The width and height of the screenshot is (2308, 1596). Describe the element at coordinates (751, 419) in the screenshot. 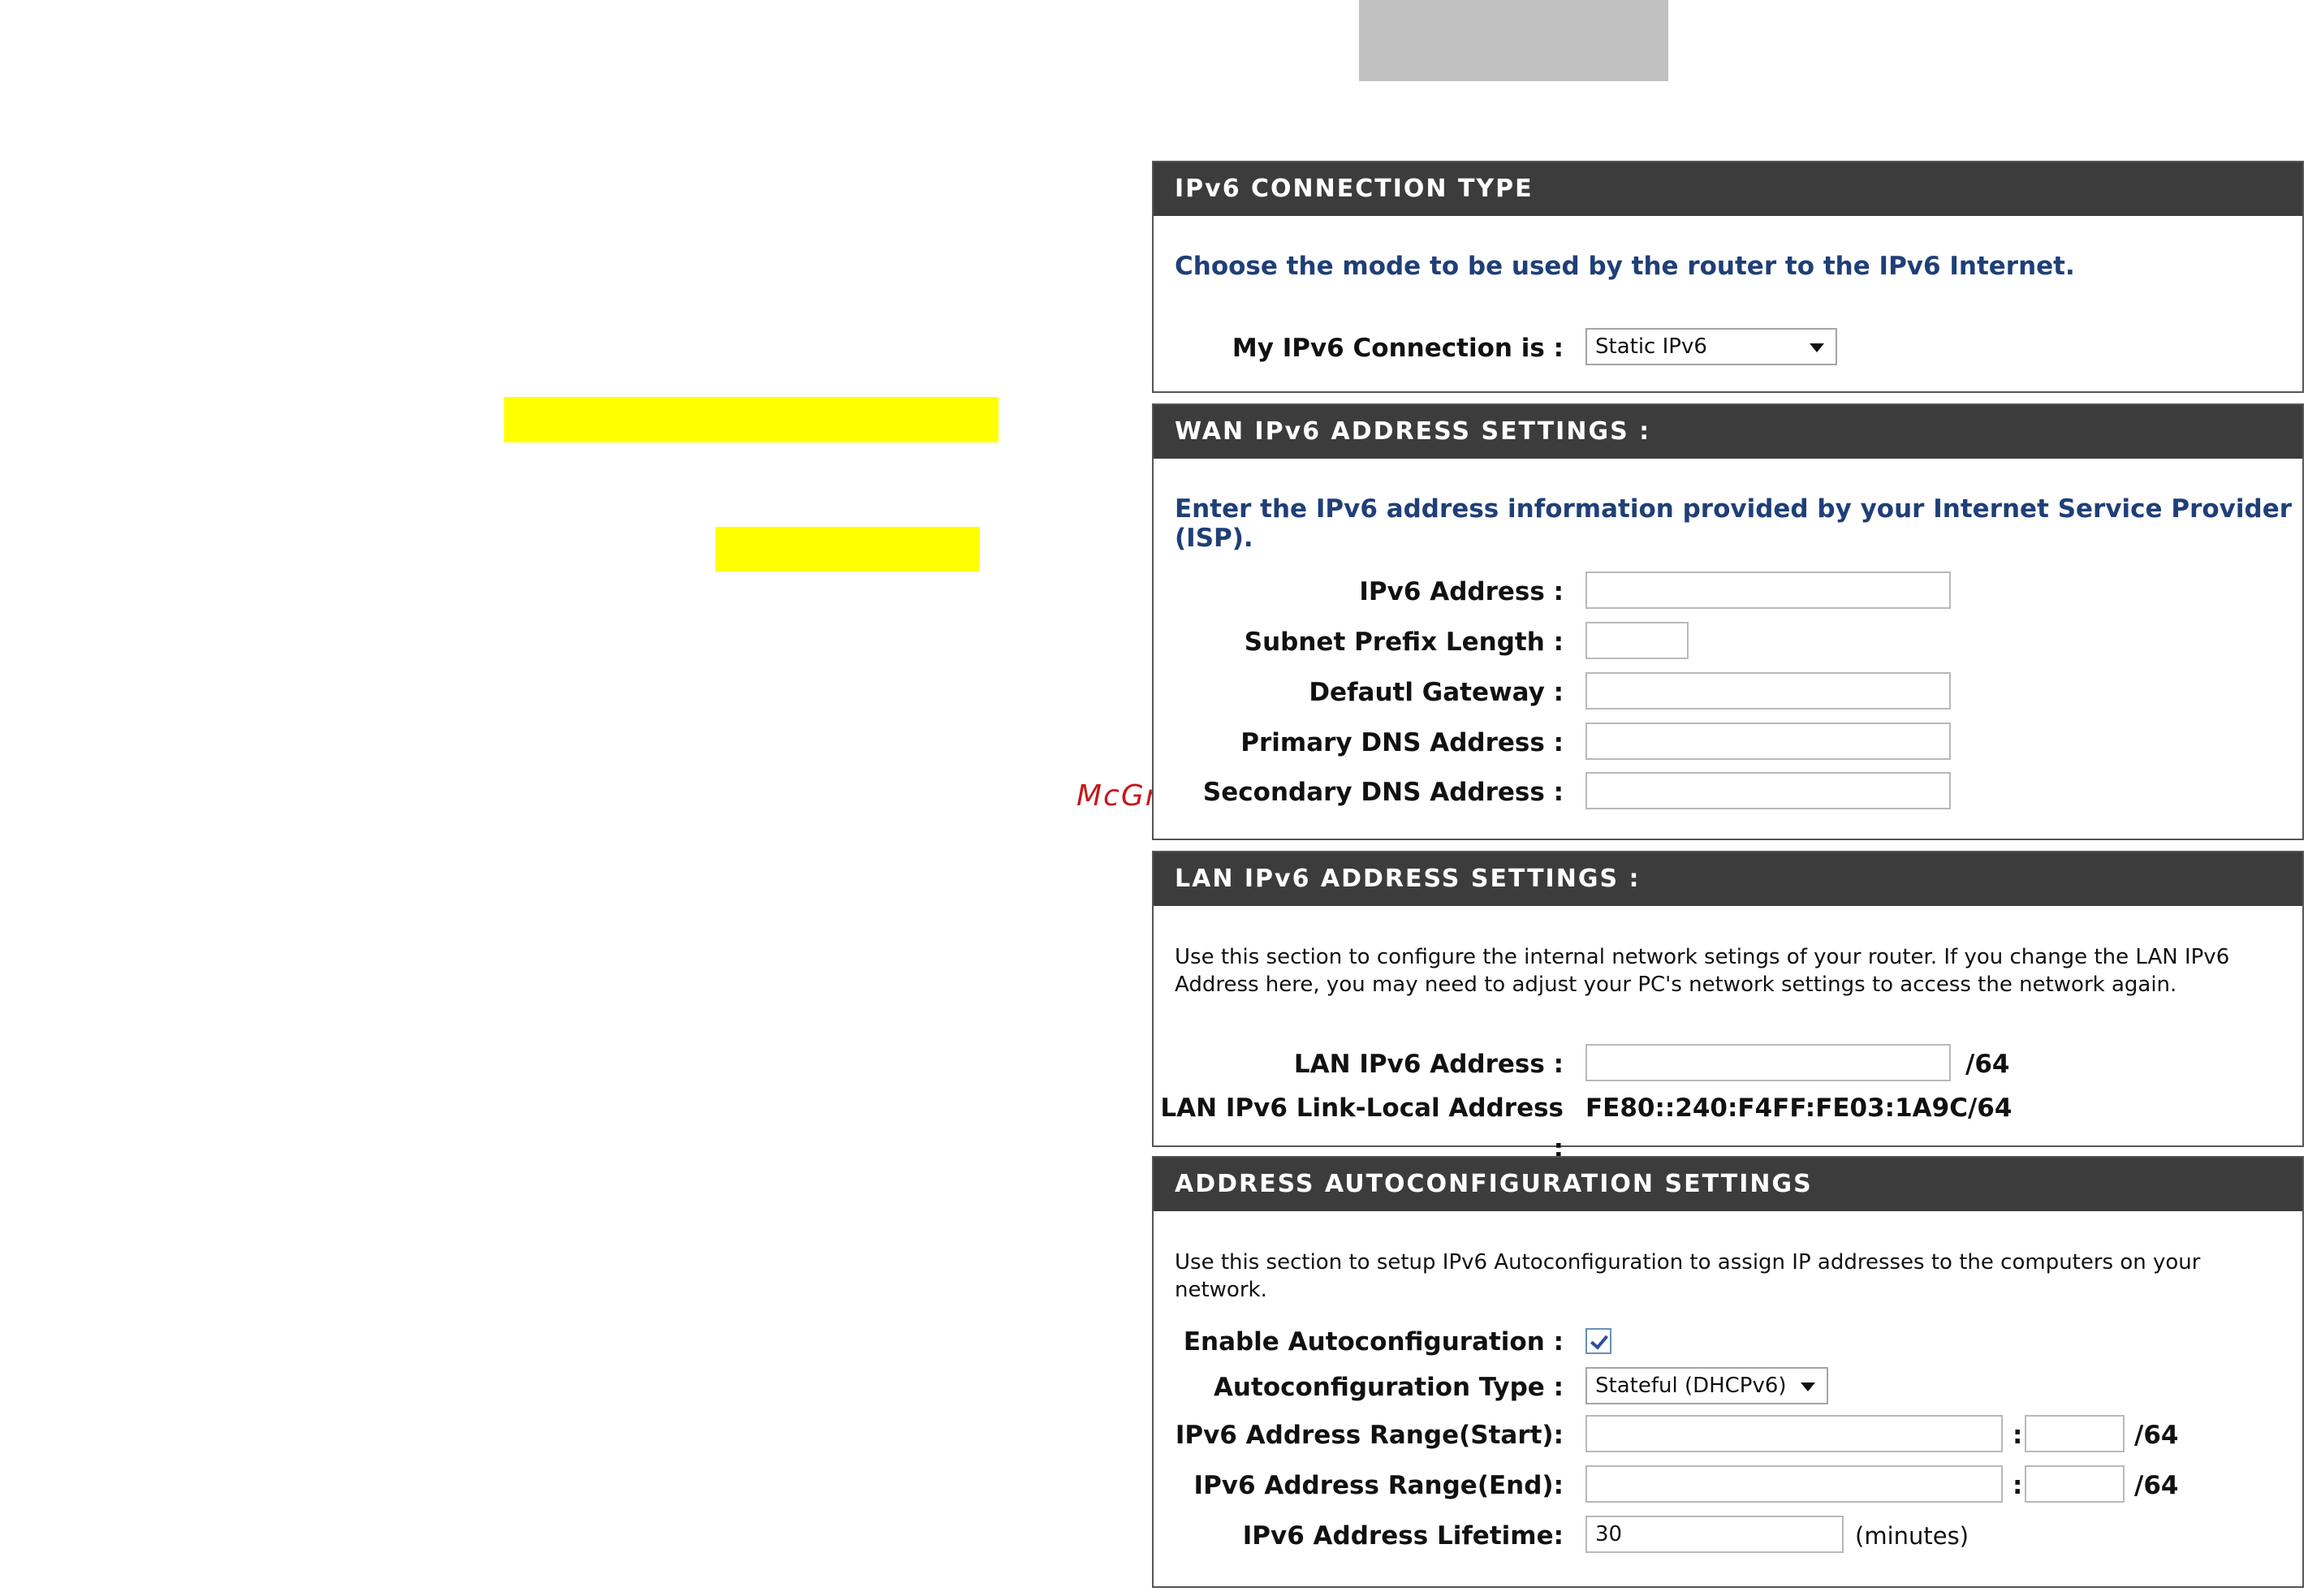

I see `highlight-bar-top` at that location.